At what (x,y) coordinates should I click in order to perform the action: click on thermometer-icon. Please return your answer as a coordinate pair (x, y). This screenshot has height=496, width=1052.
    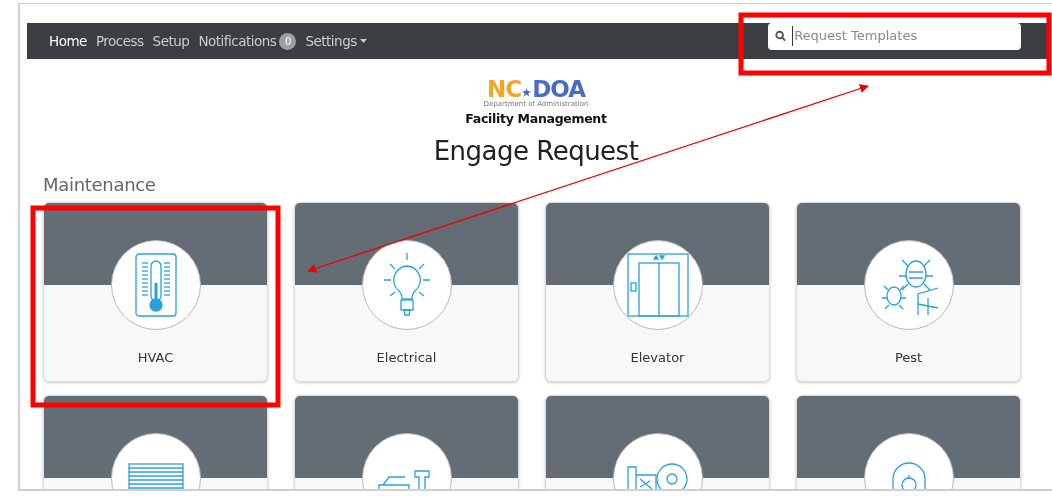
    Looking at the image, I should click on (155, 285).